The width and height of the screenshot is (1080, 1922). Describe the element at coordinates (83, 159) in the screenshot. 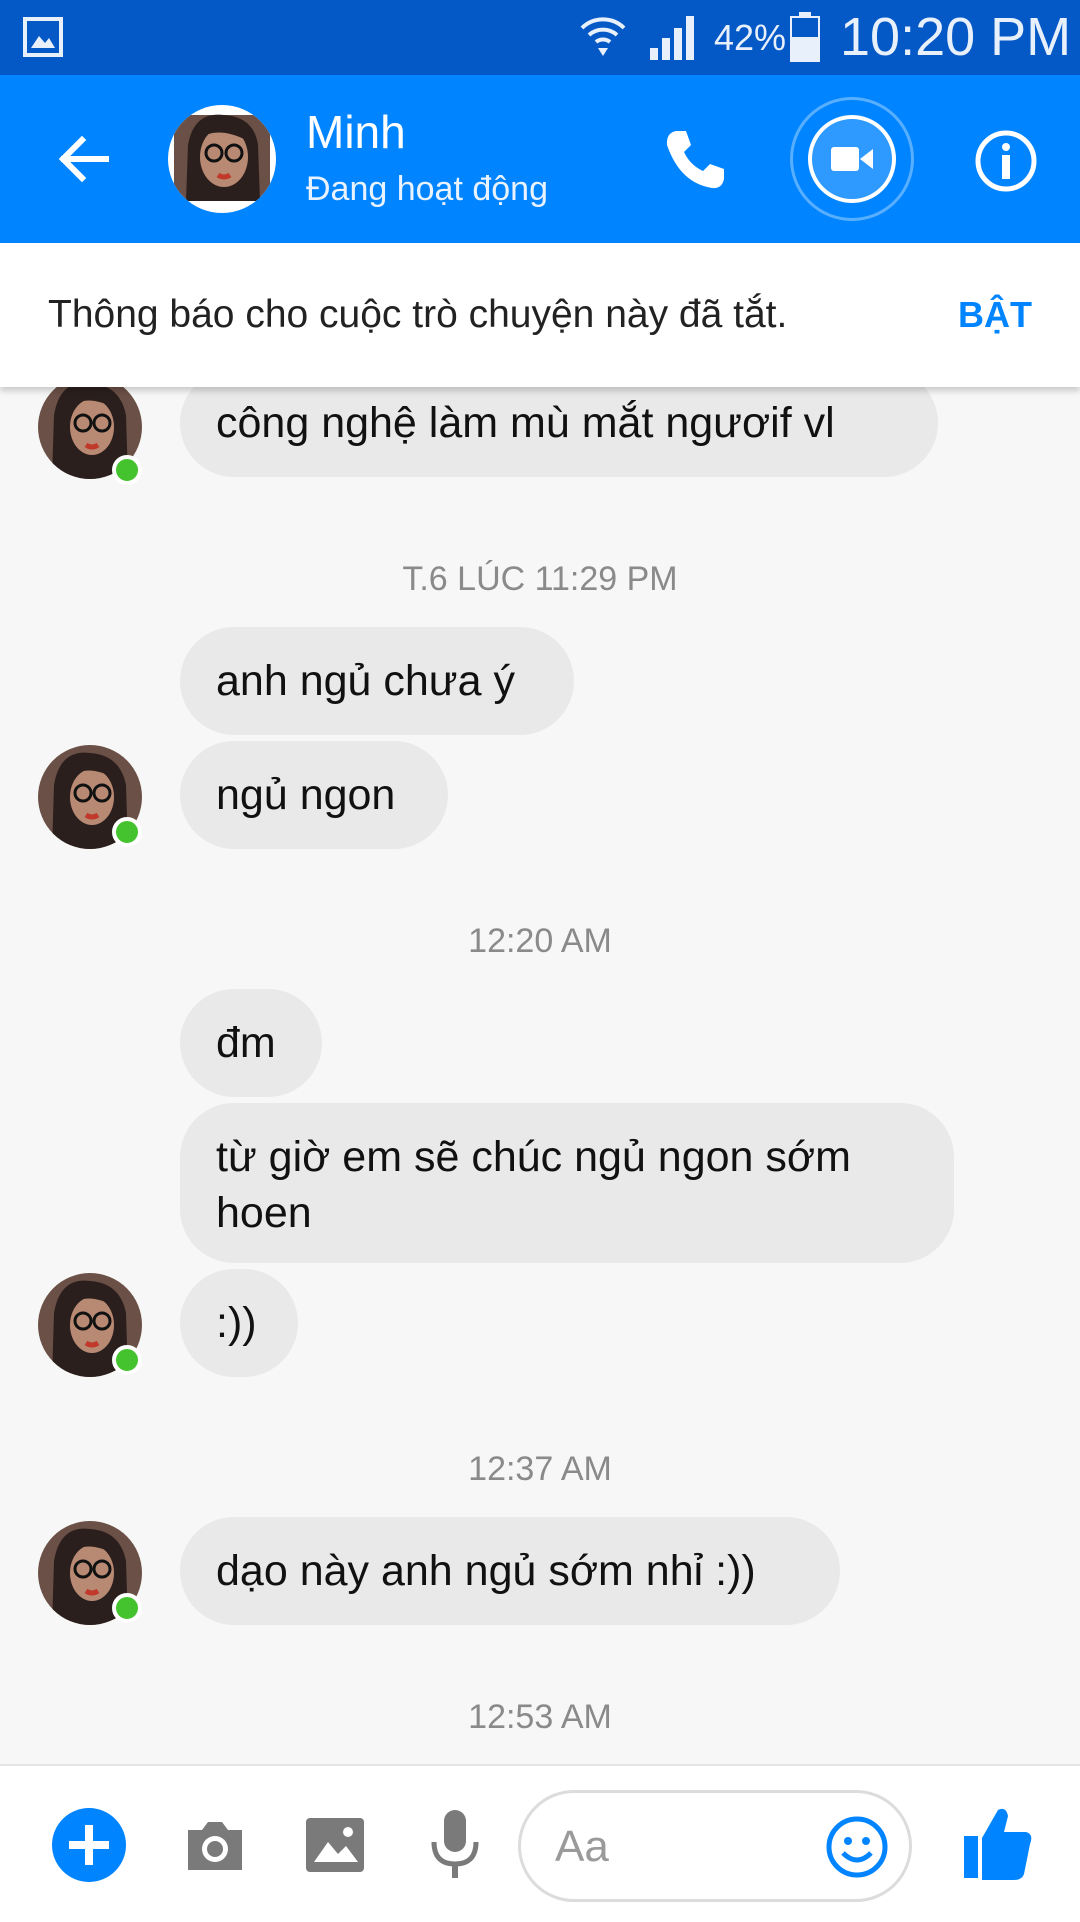

I see `back-arrow-icon` at that location.